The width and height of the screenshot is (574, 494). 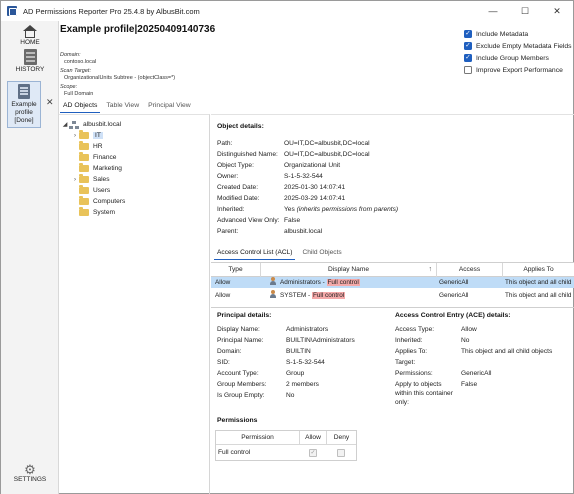 What do you see at coordinates (525, 11) in the screenshot?
I see `maximize-button: ☐` at bounding box center [525, 11].